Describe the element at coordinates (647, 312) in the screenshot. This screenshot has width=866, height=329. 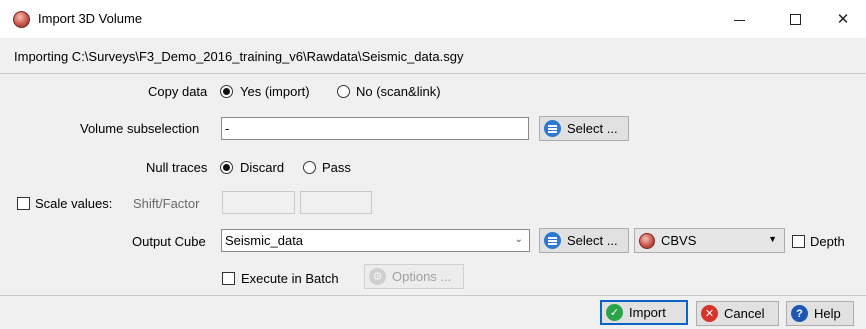
I see `import-label: Import` at that location.